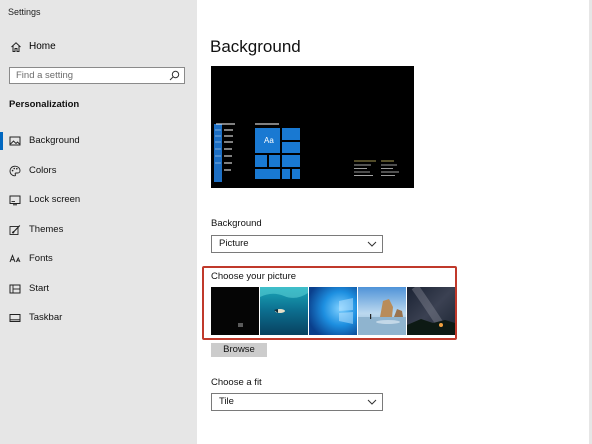  What do you see at coordinates (44, 104) in the screenshot?
I see `section-title: Personalization` at bounding box center [44, 104].